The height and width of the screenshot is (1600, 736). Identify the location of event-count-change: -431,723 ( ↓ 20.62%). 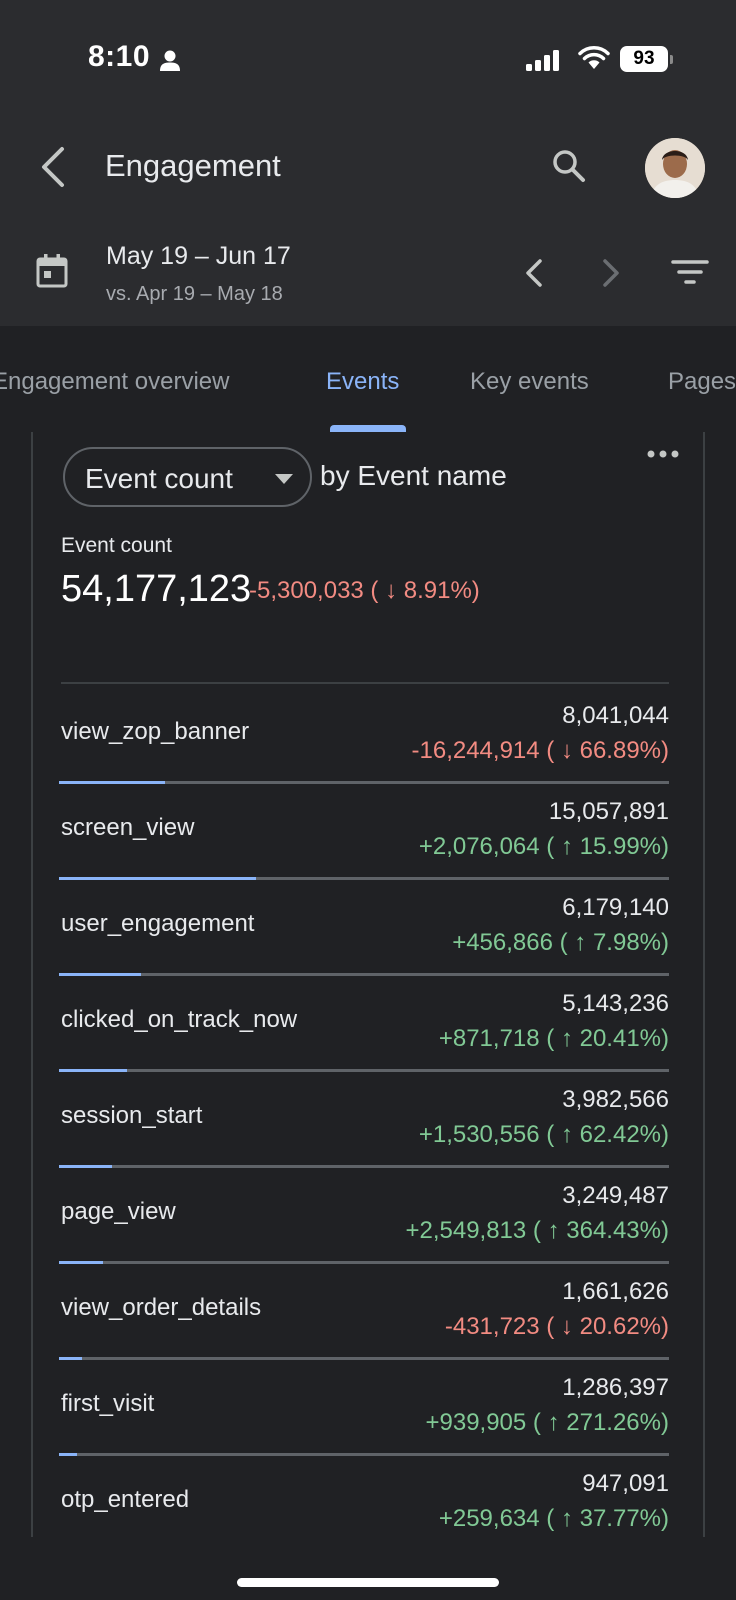
(556, 1326).